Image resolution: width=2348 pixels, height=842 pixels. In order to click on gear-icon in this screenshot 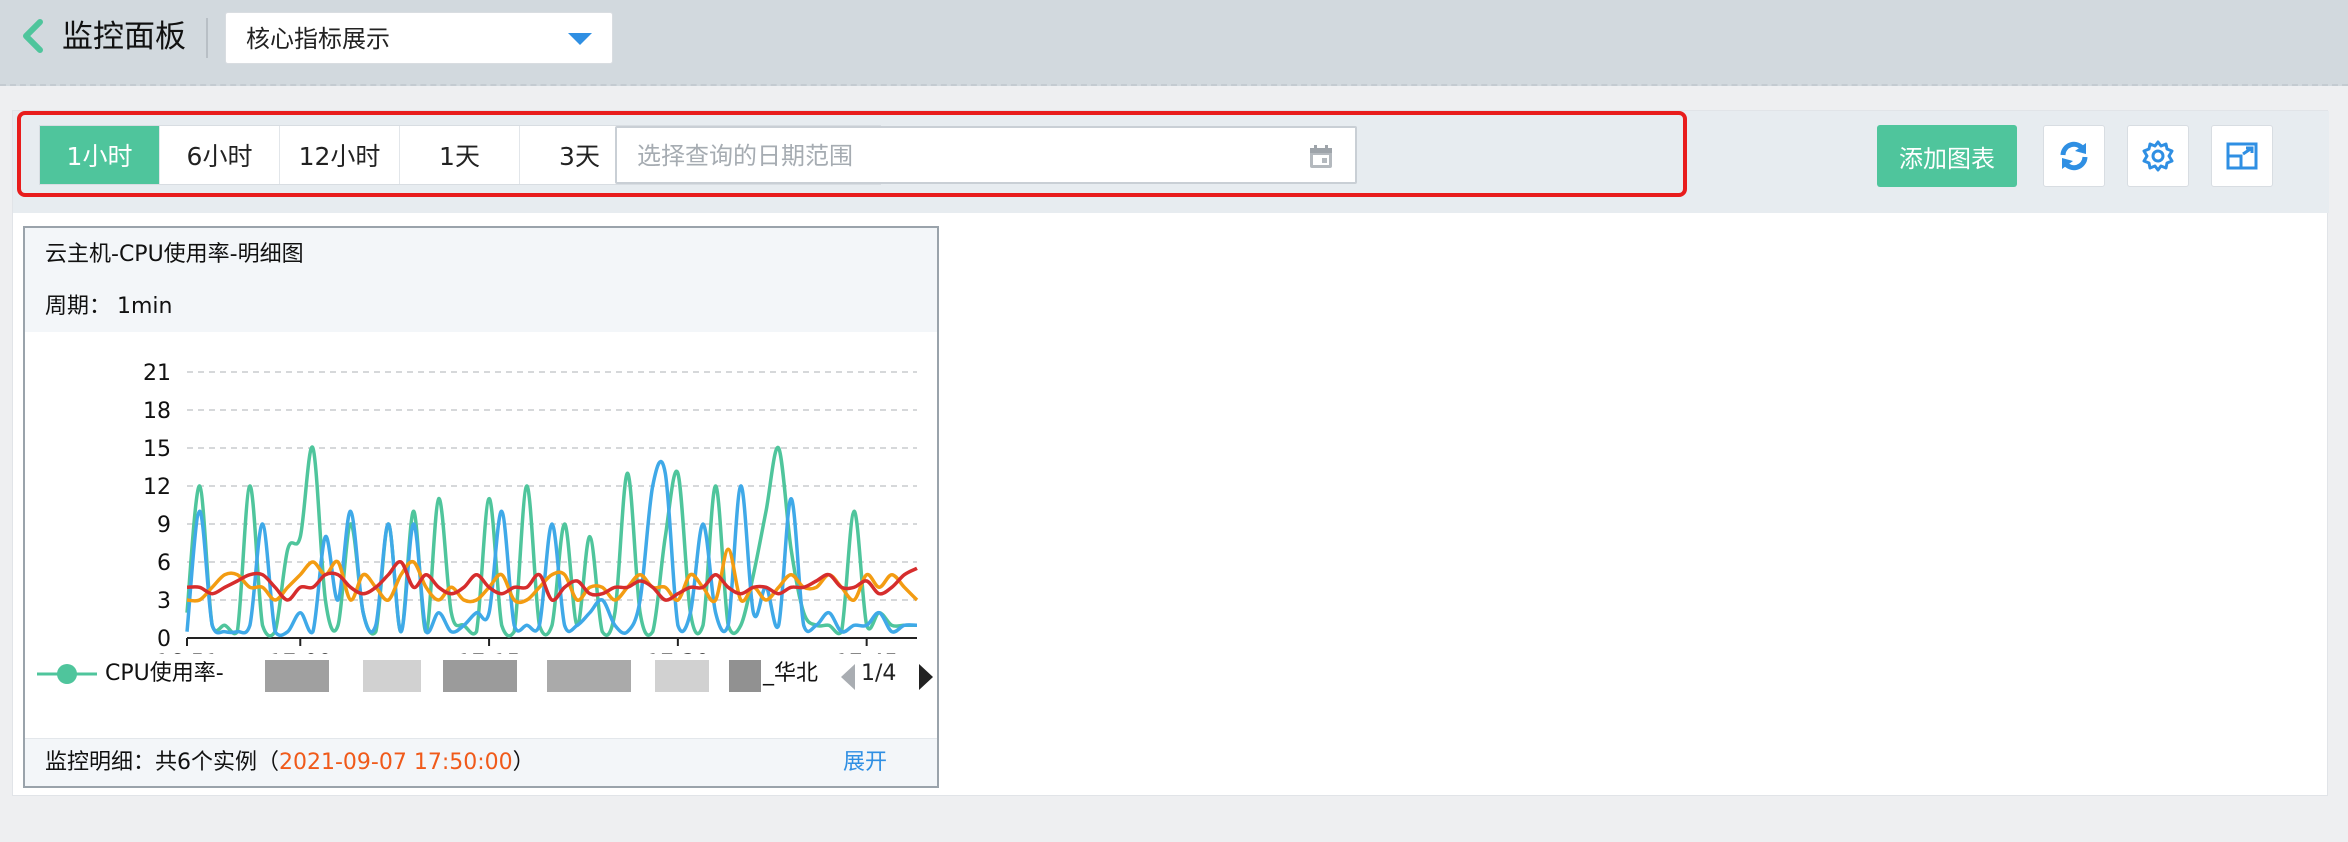, I will do `click(2158, 156)`.